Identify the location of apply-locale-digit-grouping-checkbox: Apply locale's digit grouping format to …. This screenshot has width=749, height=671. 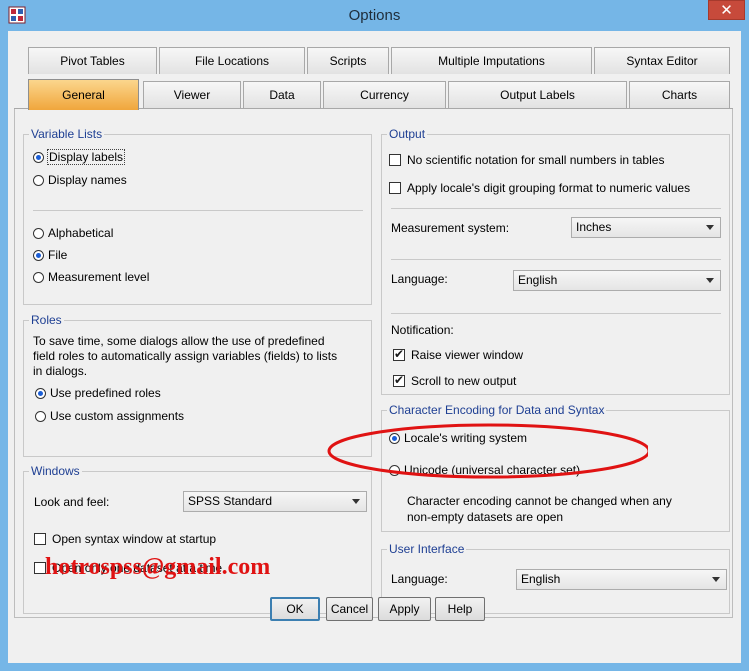
(539, 188).